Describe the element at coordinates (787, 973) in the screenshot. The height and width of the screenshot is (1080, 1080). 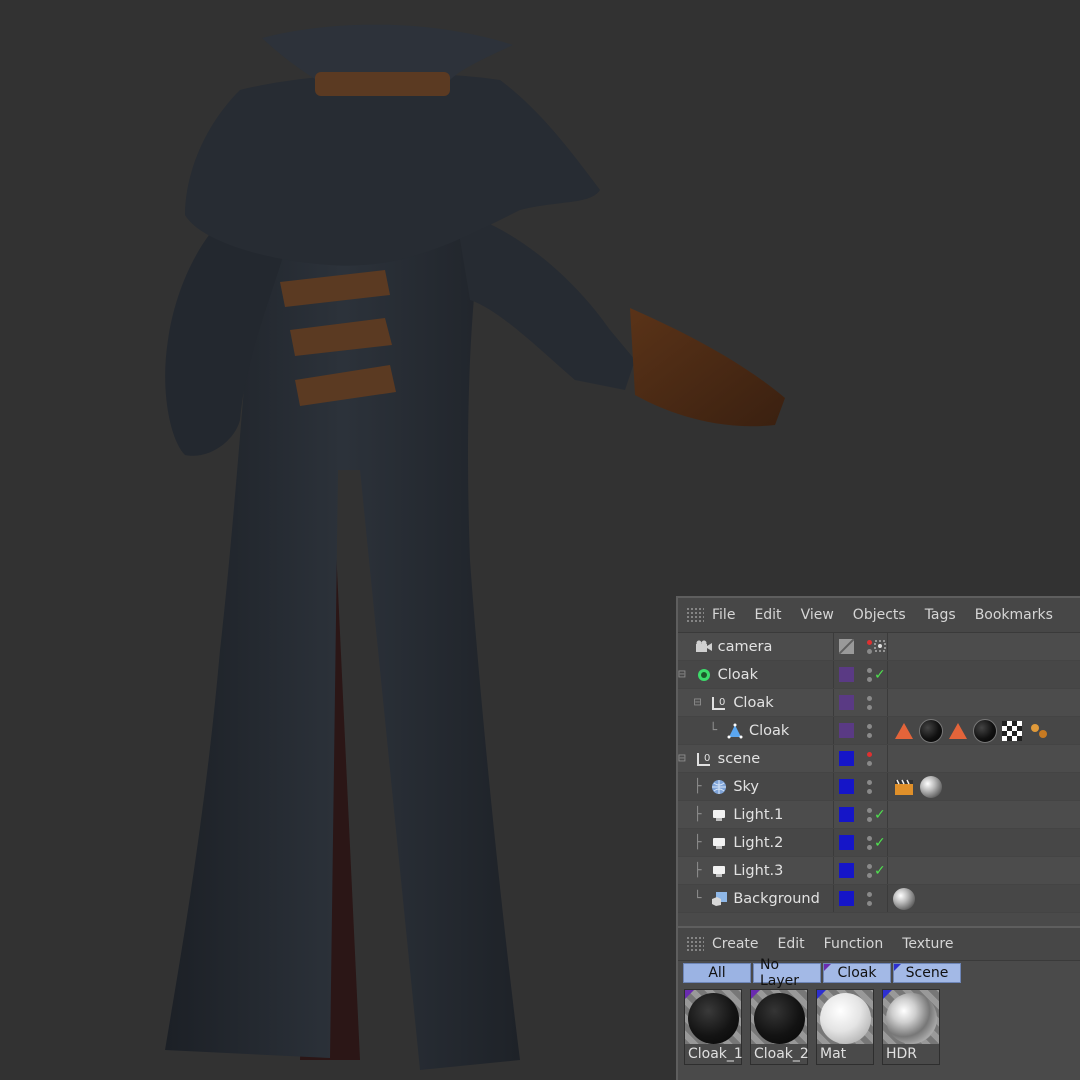
I see `filter-no-layer: No Layer` at that location.